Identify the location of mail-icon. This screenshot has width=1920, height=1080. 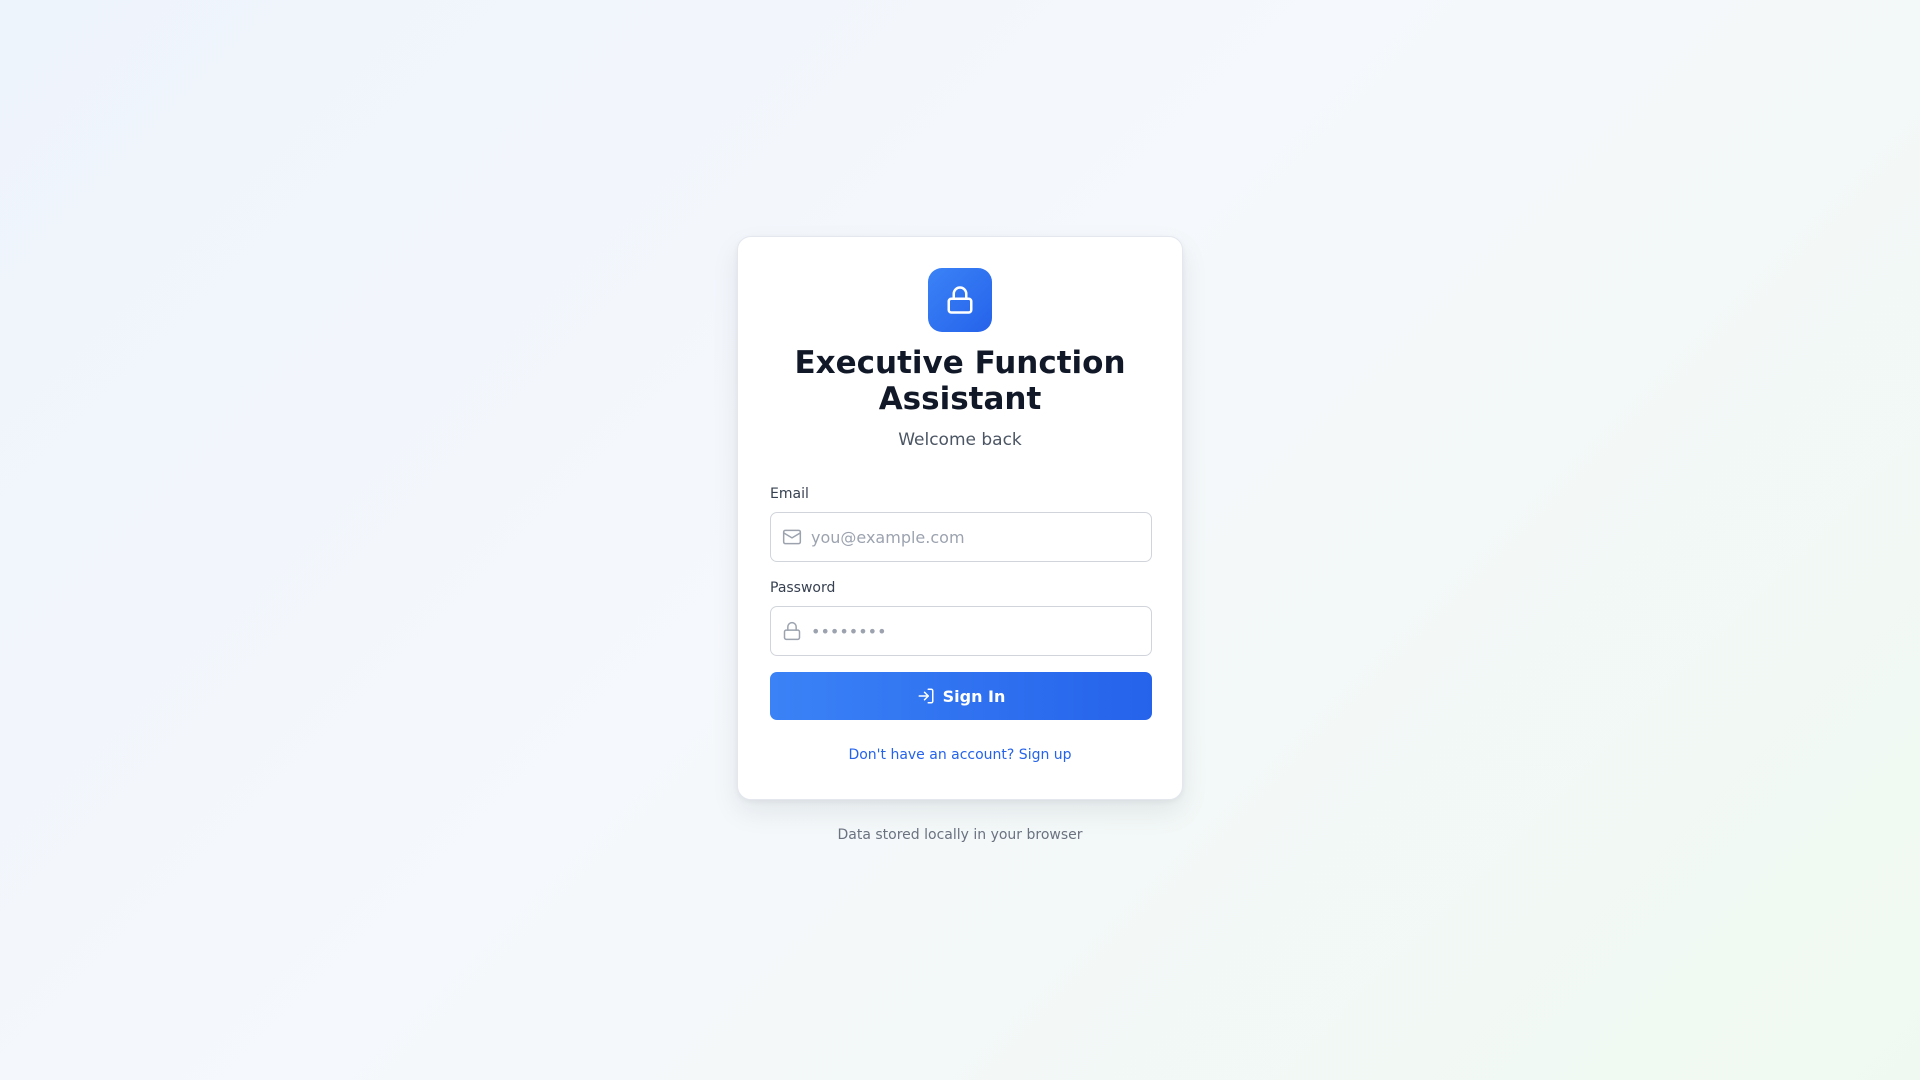
(792, 537).